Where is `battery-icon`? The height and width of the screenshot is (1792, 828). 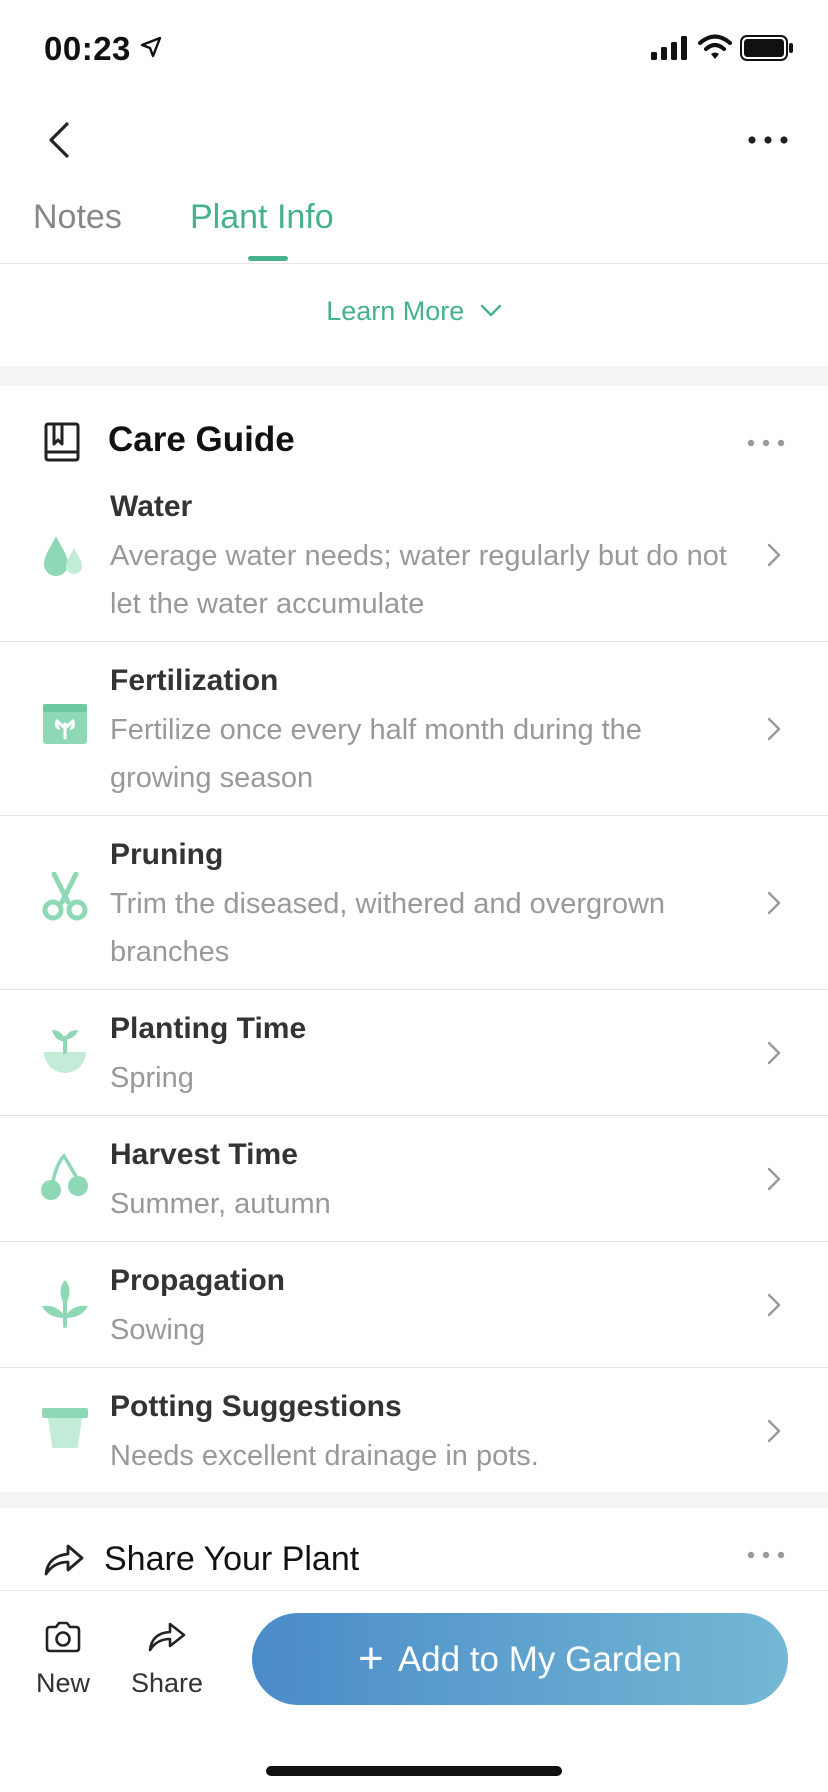 battery-icon is located at coordinates (766, 48).